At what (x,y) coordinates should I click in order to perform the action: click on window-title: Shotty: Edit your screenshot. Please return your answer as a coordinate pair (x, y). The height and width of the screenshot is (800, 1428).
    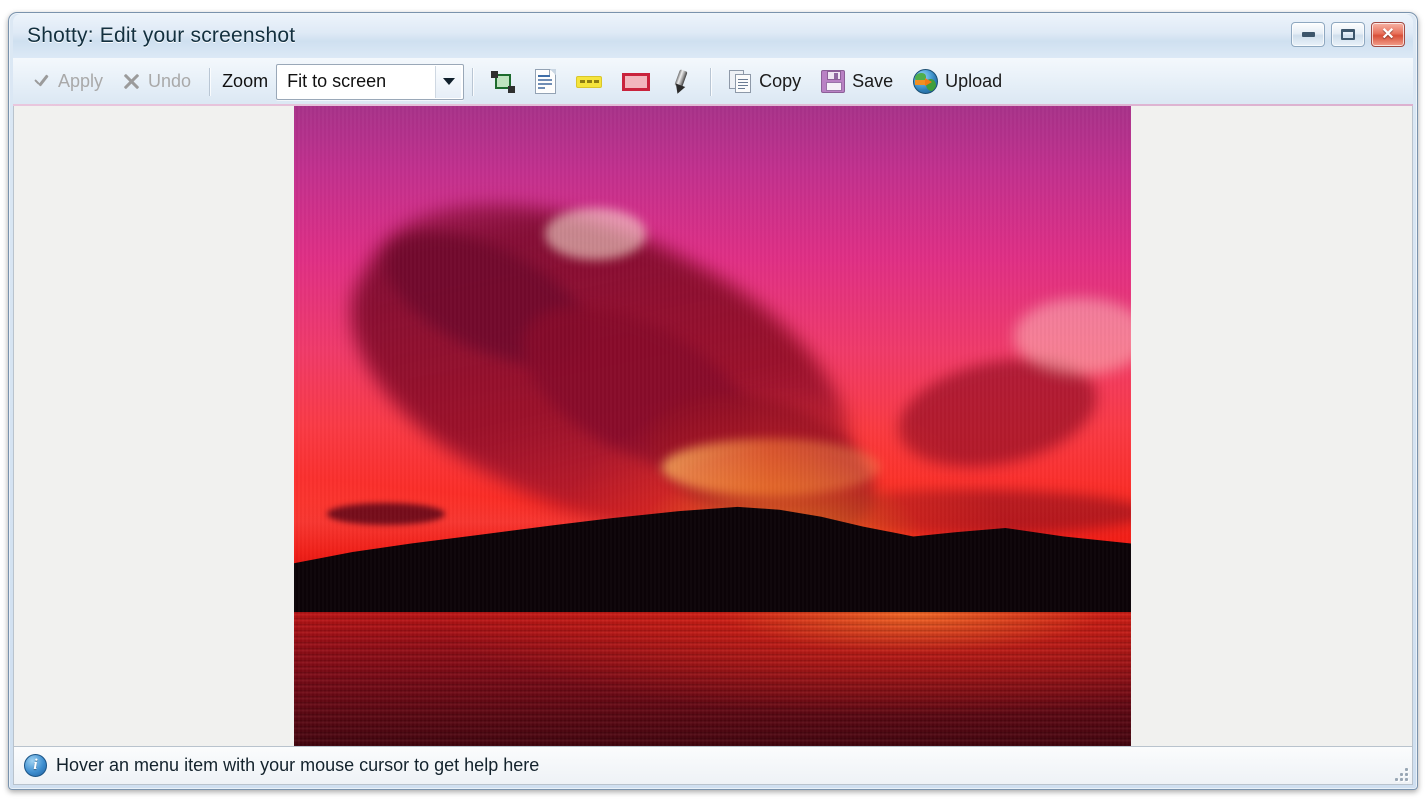
    Looking at the image, I should click on (161, 35).